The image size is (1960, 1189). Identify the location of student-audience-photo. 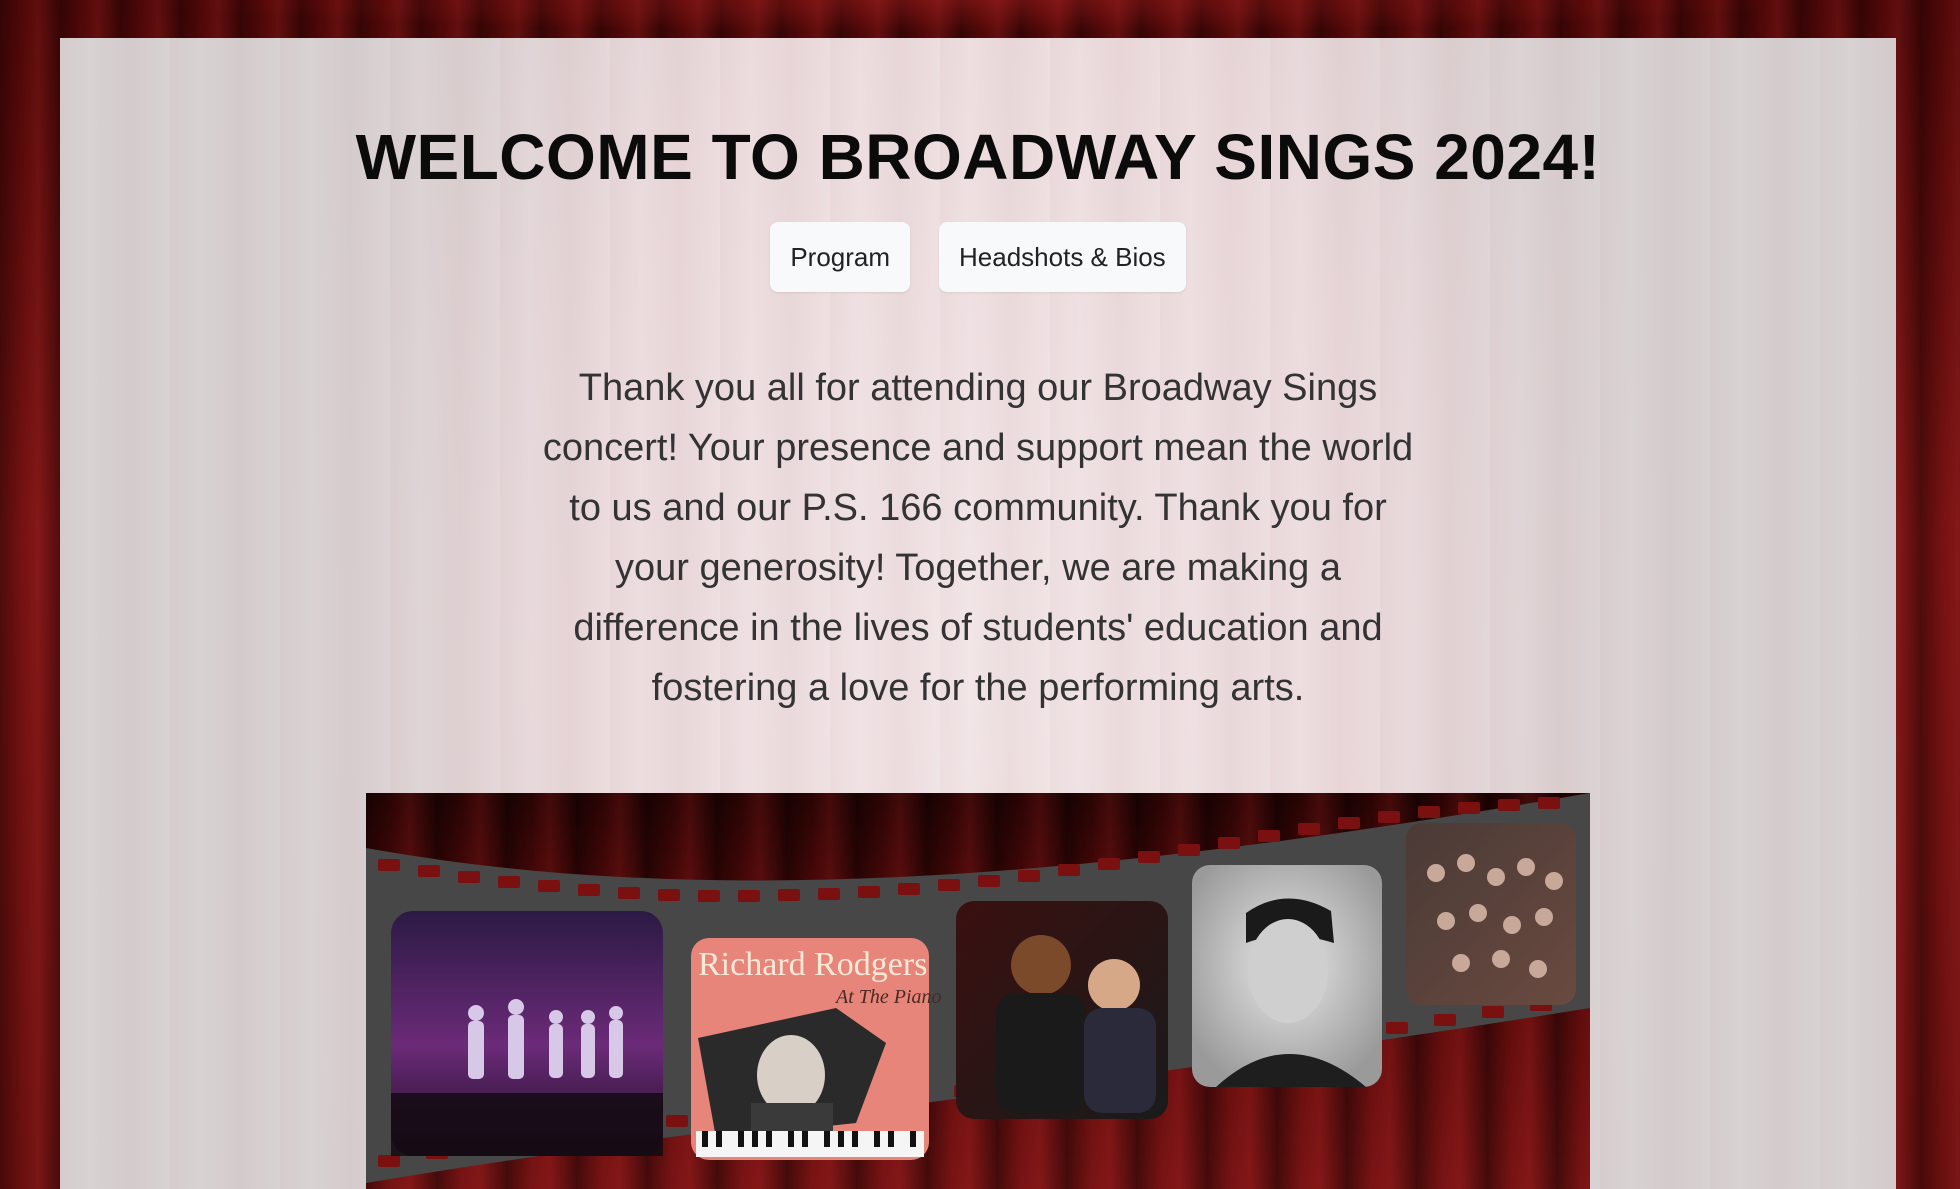
(1491, 914).